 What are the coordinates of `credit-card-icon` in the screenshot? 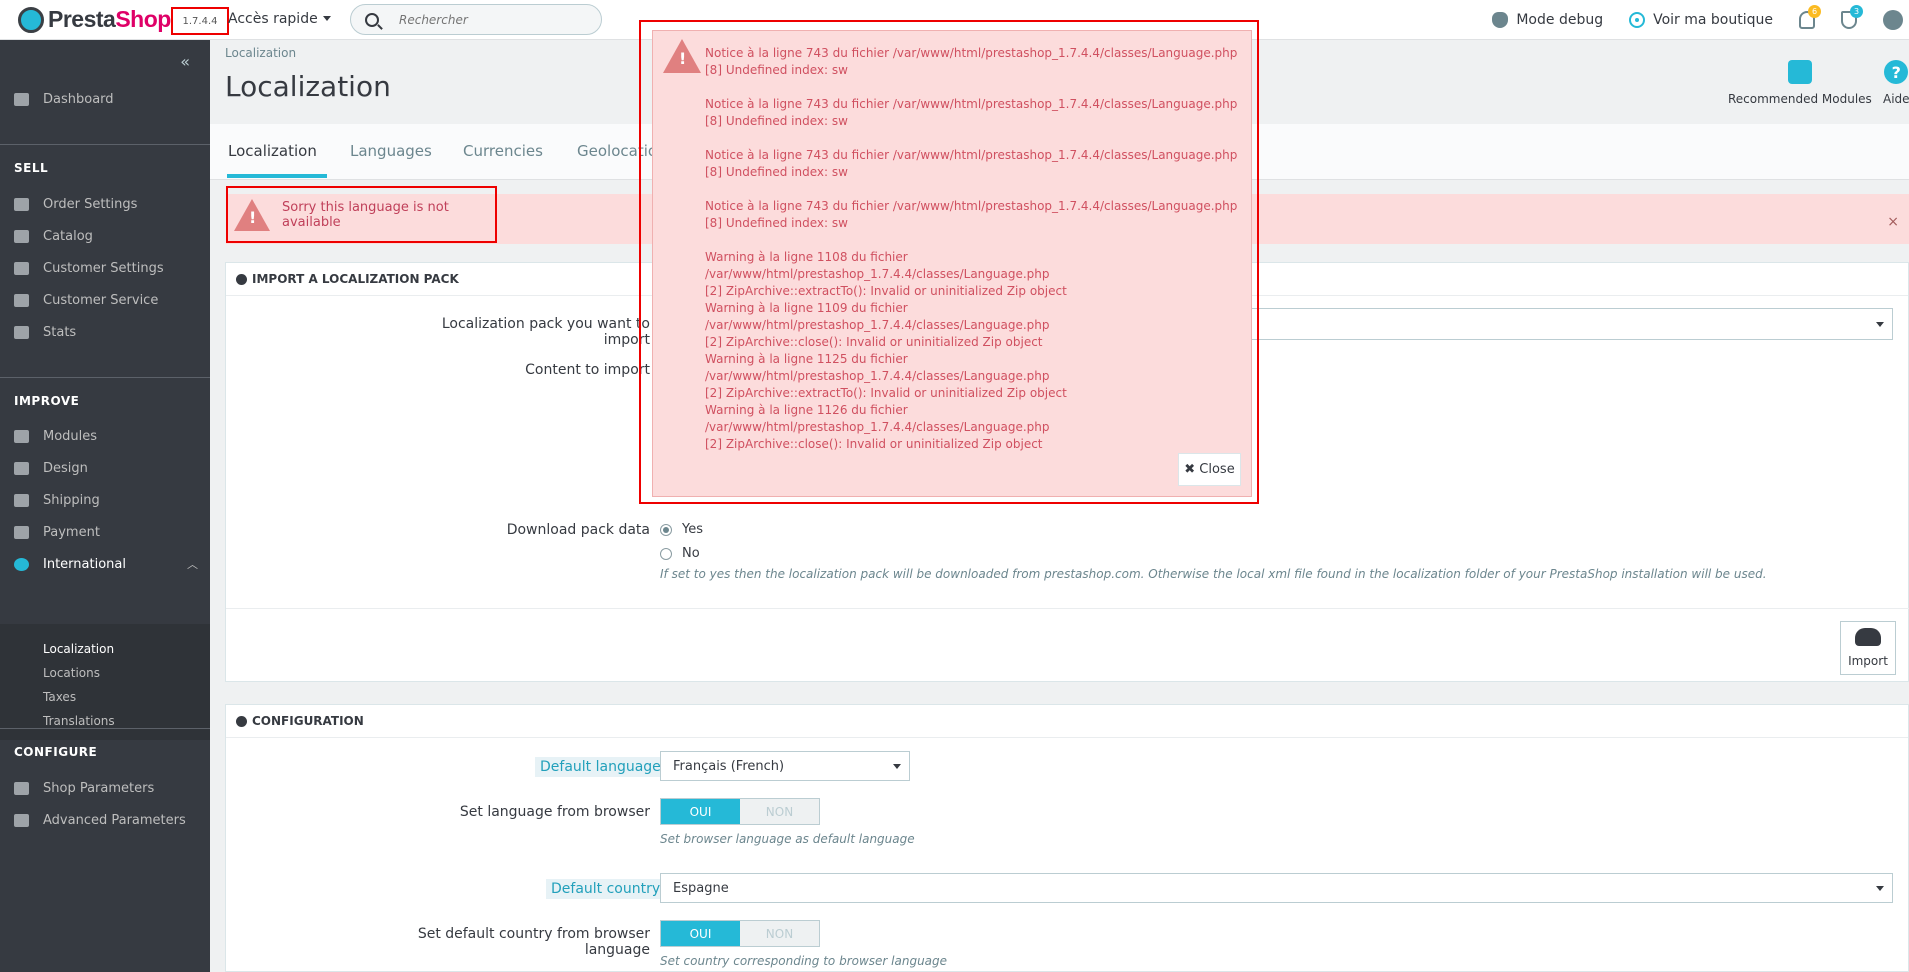 It's located at (21, 532).